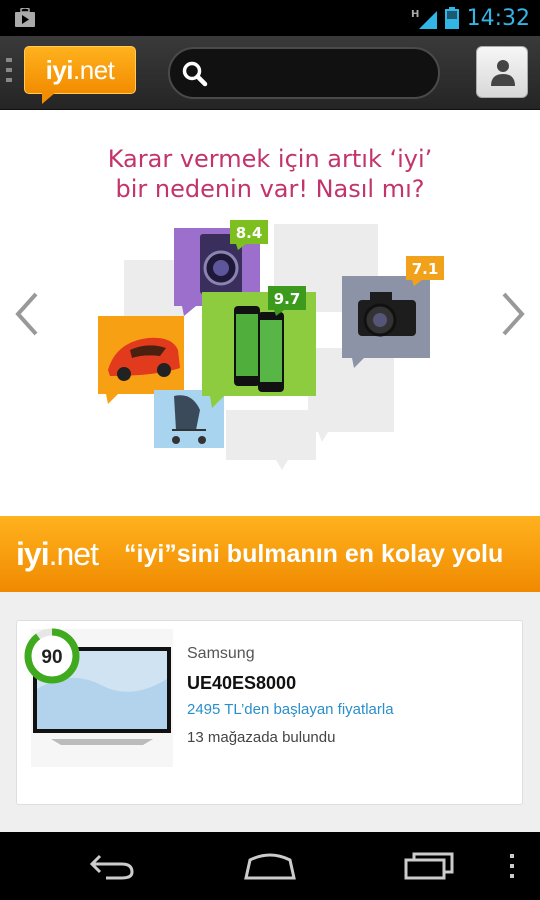 The width and height of the screenshot is (540, 900). I want to click on home-icon, so click(270, 866).